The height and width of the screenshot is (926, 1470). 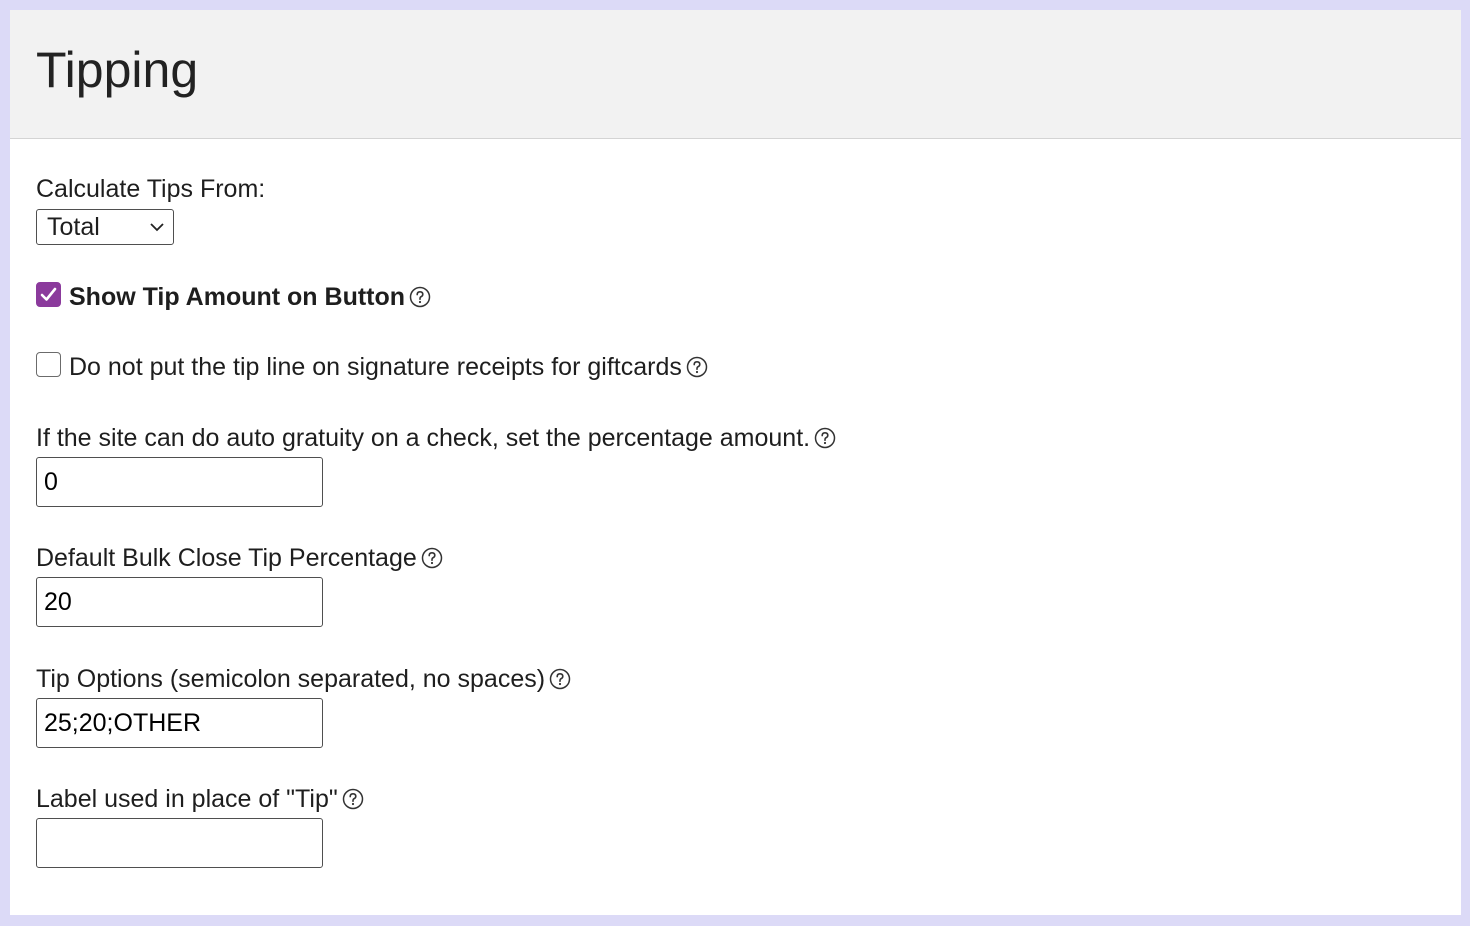 What do you see at coordinates (187, 799) in the screenshot?
I see `tip-label-label-text: Label used in place of "Tip"` at bounding box center [187, 799].